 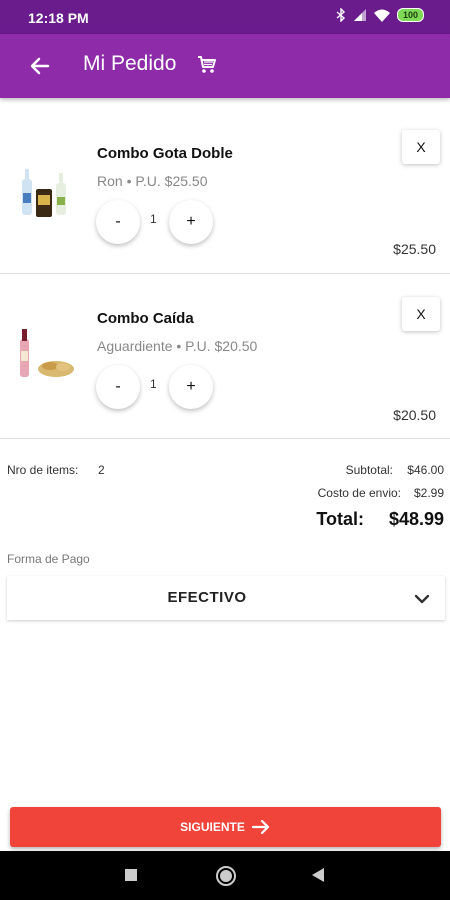 What do you see at coordinates (260, 827) in the screenshot?
I see `arrow-right-icon` at bounding box center [260, 827].